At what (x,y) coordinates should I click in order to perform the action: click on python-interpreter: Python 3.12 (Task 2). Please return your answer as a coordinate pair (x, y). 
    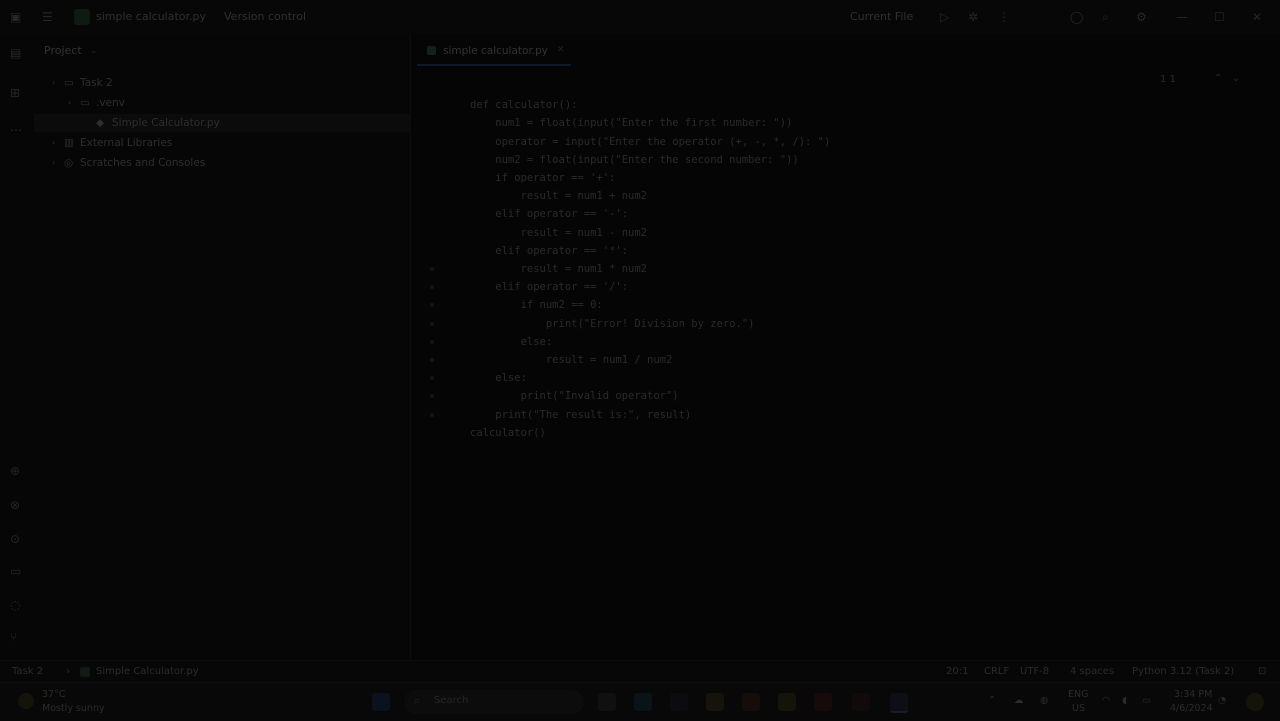
    Looking at the image, I should click on (1183, 671).